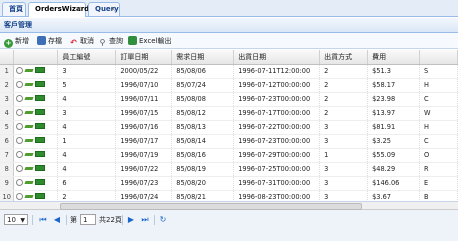  I want to click on cell-ship-via: 3, so click(344, 195).